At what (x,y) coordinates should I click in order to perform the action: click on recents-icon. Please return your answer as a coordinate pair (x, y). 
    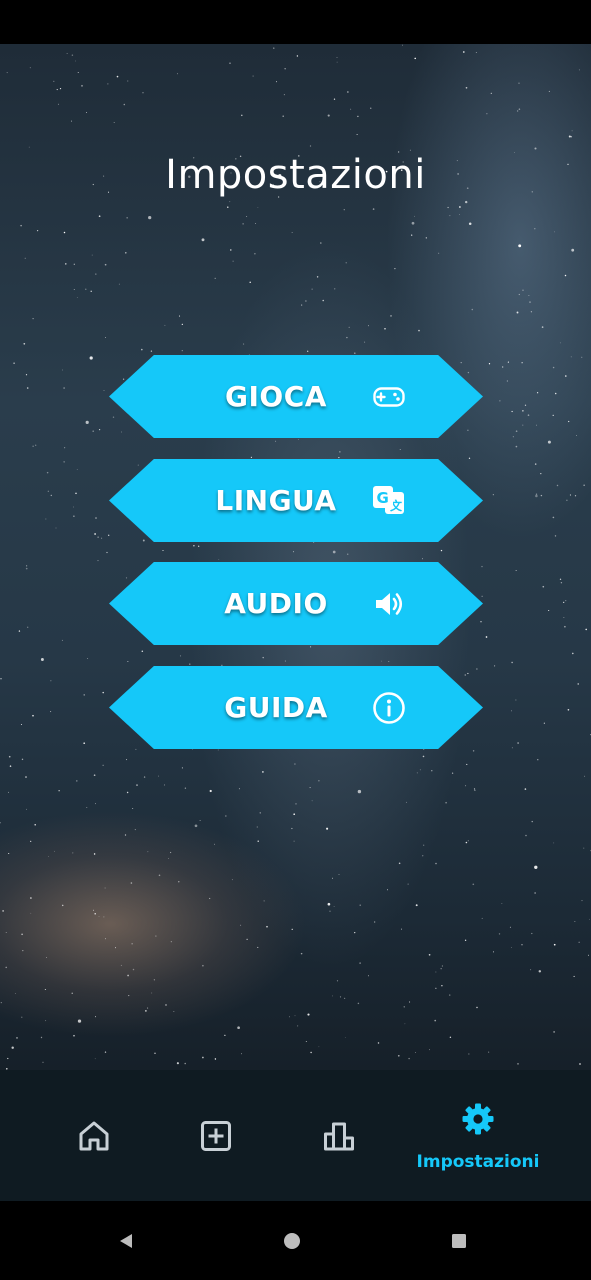
    Looking at the image, I should click on (459, 1241).